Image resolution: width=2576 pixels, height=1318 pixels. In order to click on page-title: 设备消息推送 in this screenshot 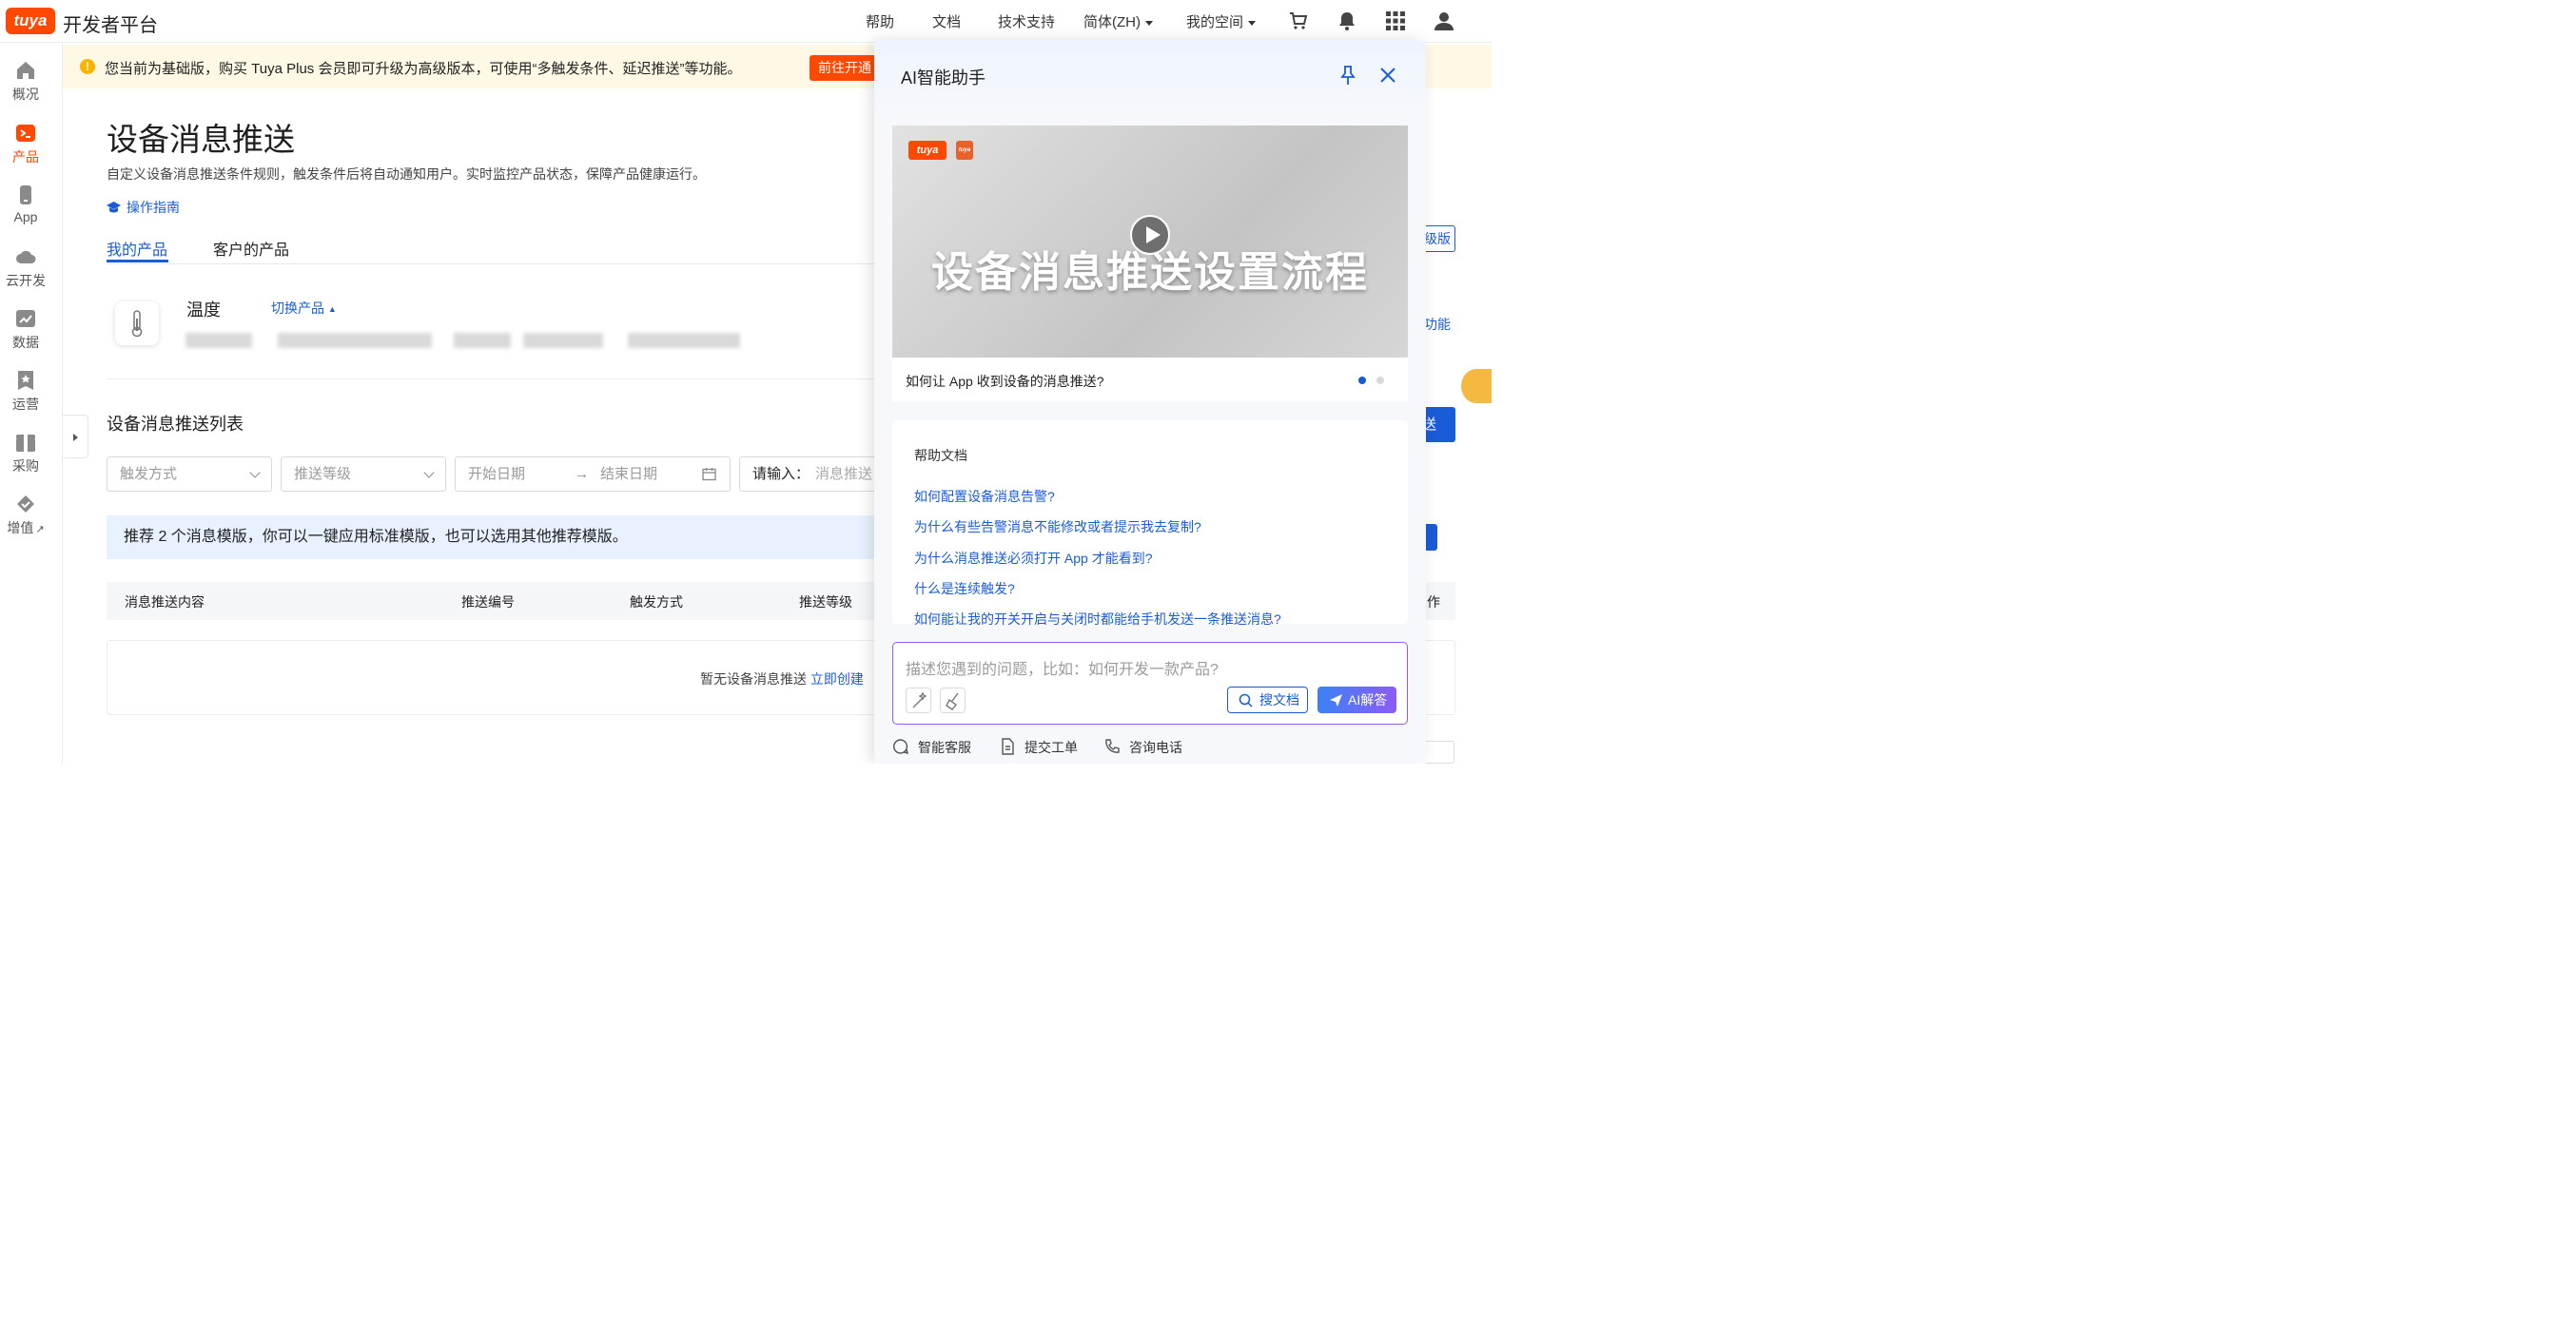, I will do `click(201, 139)`.